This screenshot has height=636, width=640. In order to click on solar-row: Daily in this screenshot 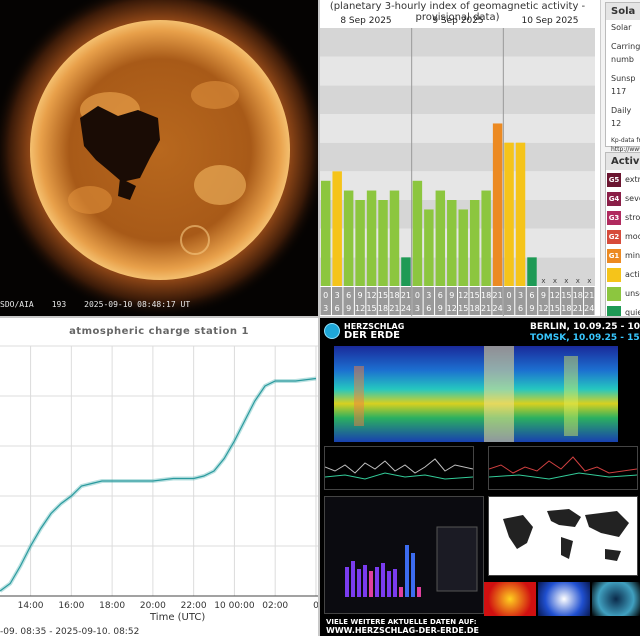, I will do `click(621, 110)`.